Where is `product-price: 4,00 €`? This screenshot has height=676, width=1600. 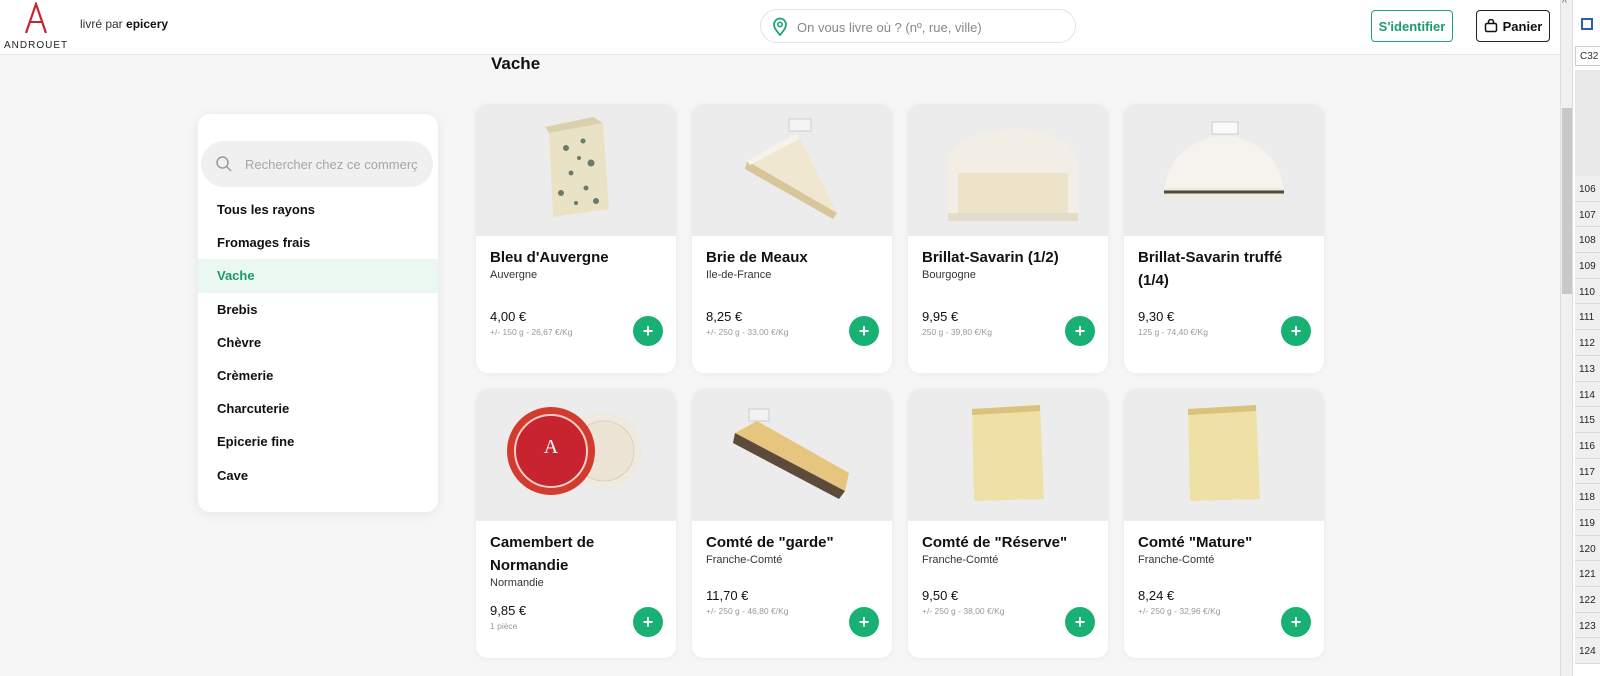 product-price: 4,00 € is located at coordinates (508, 316).